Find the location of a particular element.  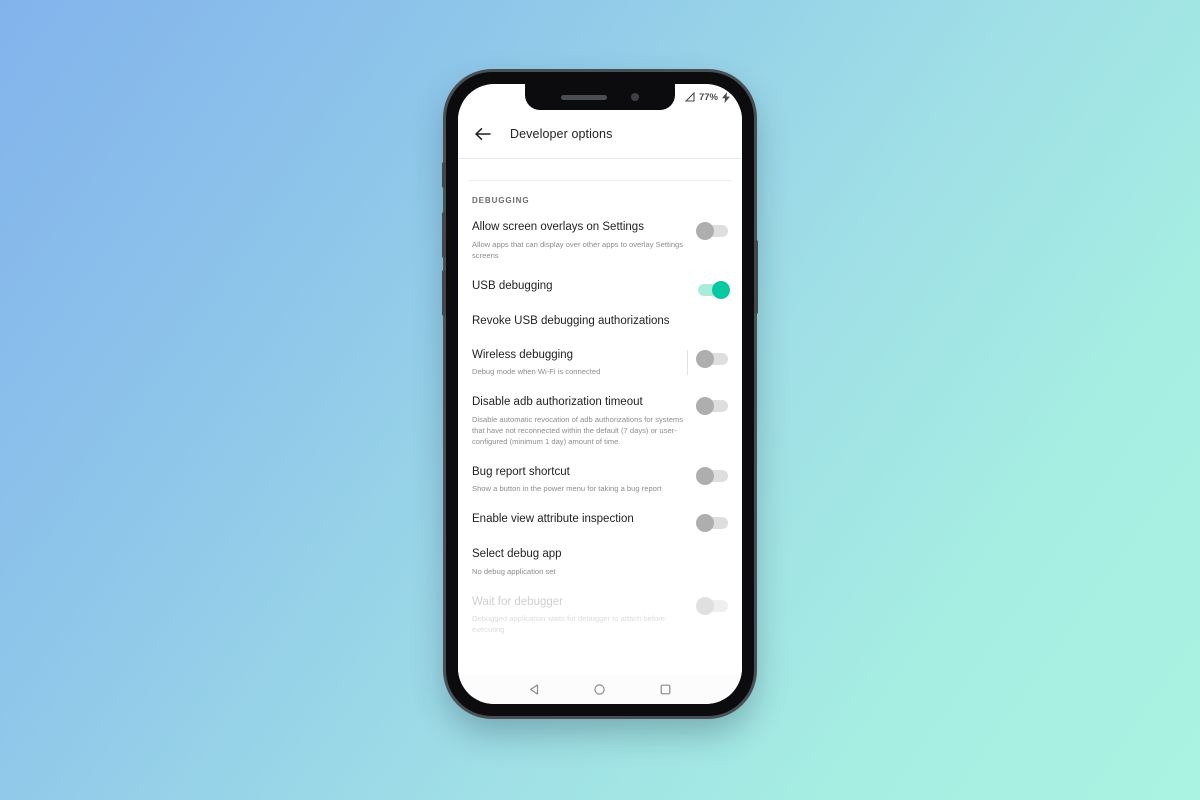

header-divider-secondary is located at coordinates (600, 180).